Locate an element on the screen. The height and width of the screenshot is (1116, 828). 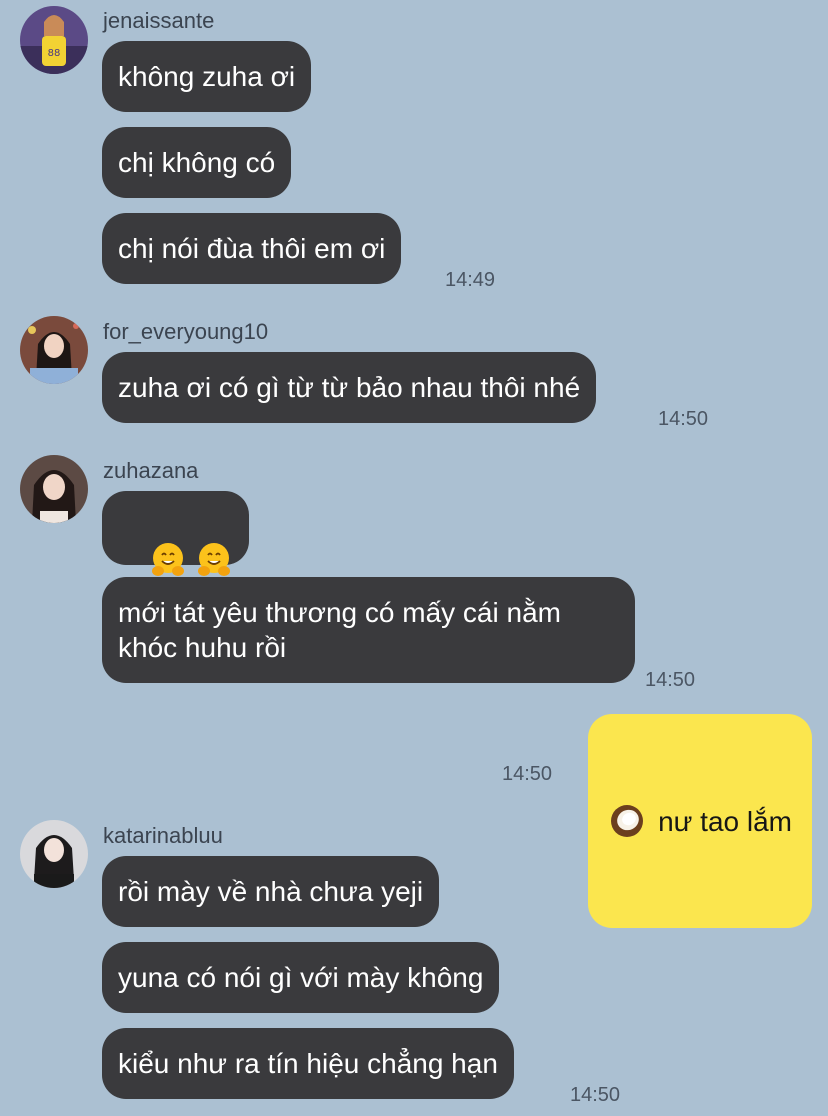
message-bubble: yuna có nói gì với mày không is located at coordinates (301, 977).